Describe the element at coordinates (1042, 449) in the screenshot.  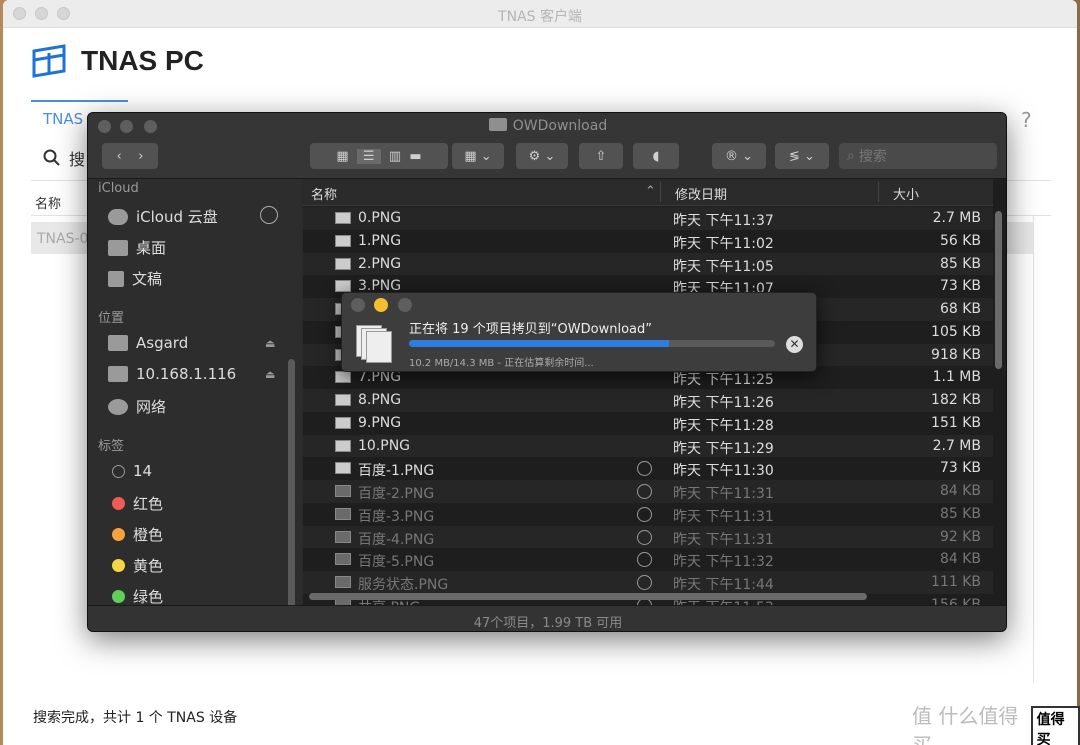
I see `scrollbar-track` at that location.